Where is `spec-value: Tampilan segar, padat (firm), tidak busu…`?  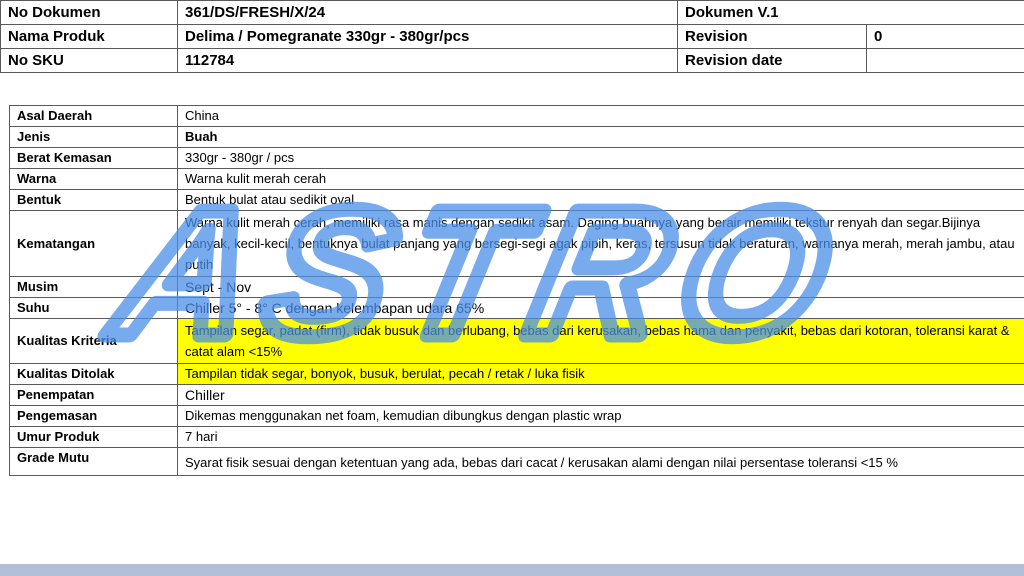
spec-value: Tampilan segar, padat (firm), tidak busu… is located at coordinates (600, 341).